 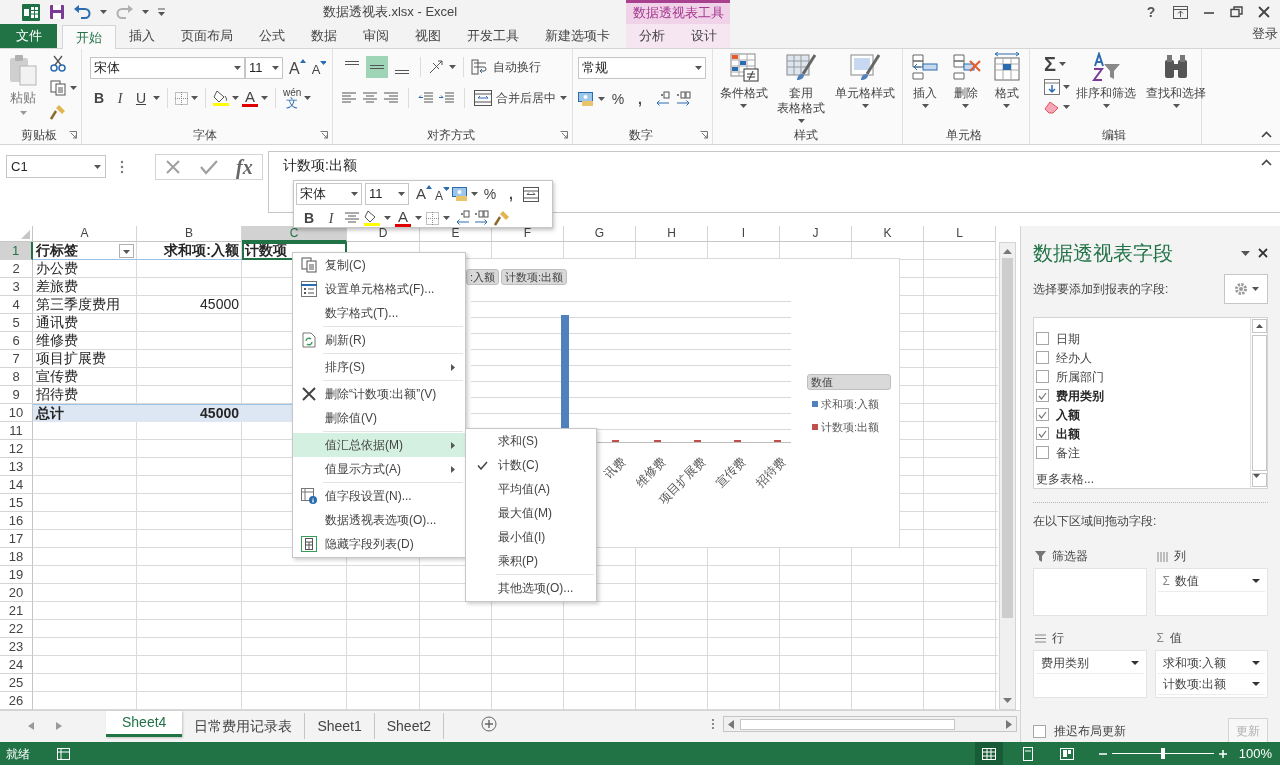 I want to click on menu-item: 最大值(M), so click(x=531, y=513).